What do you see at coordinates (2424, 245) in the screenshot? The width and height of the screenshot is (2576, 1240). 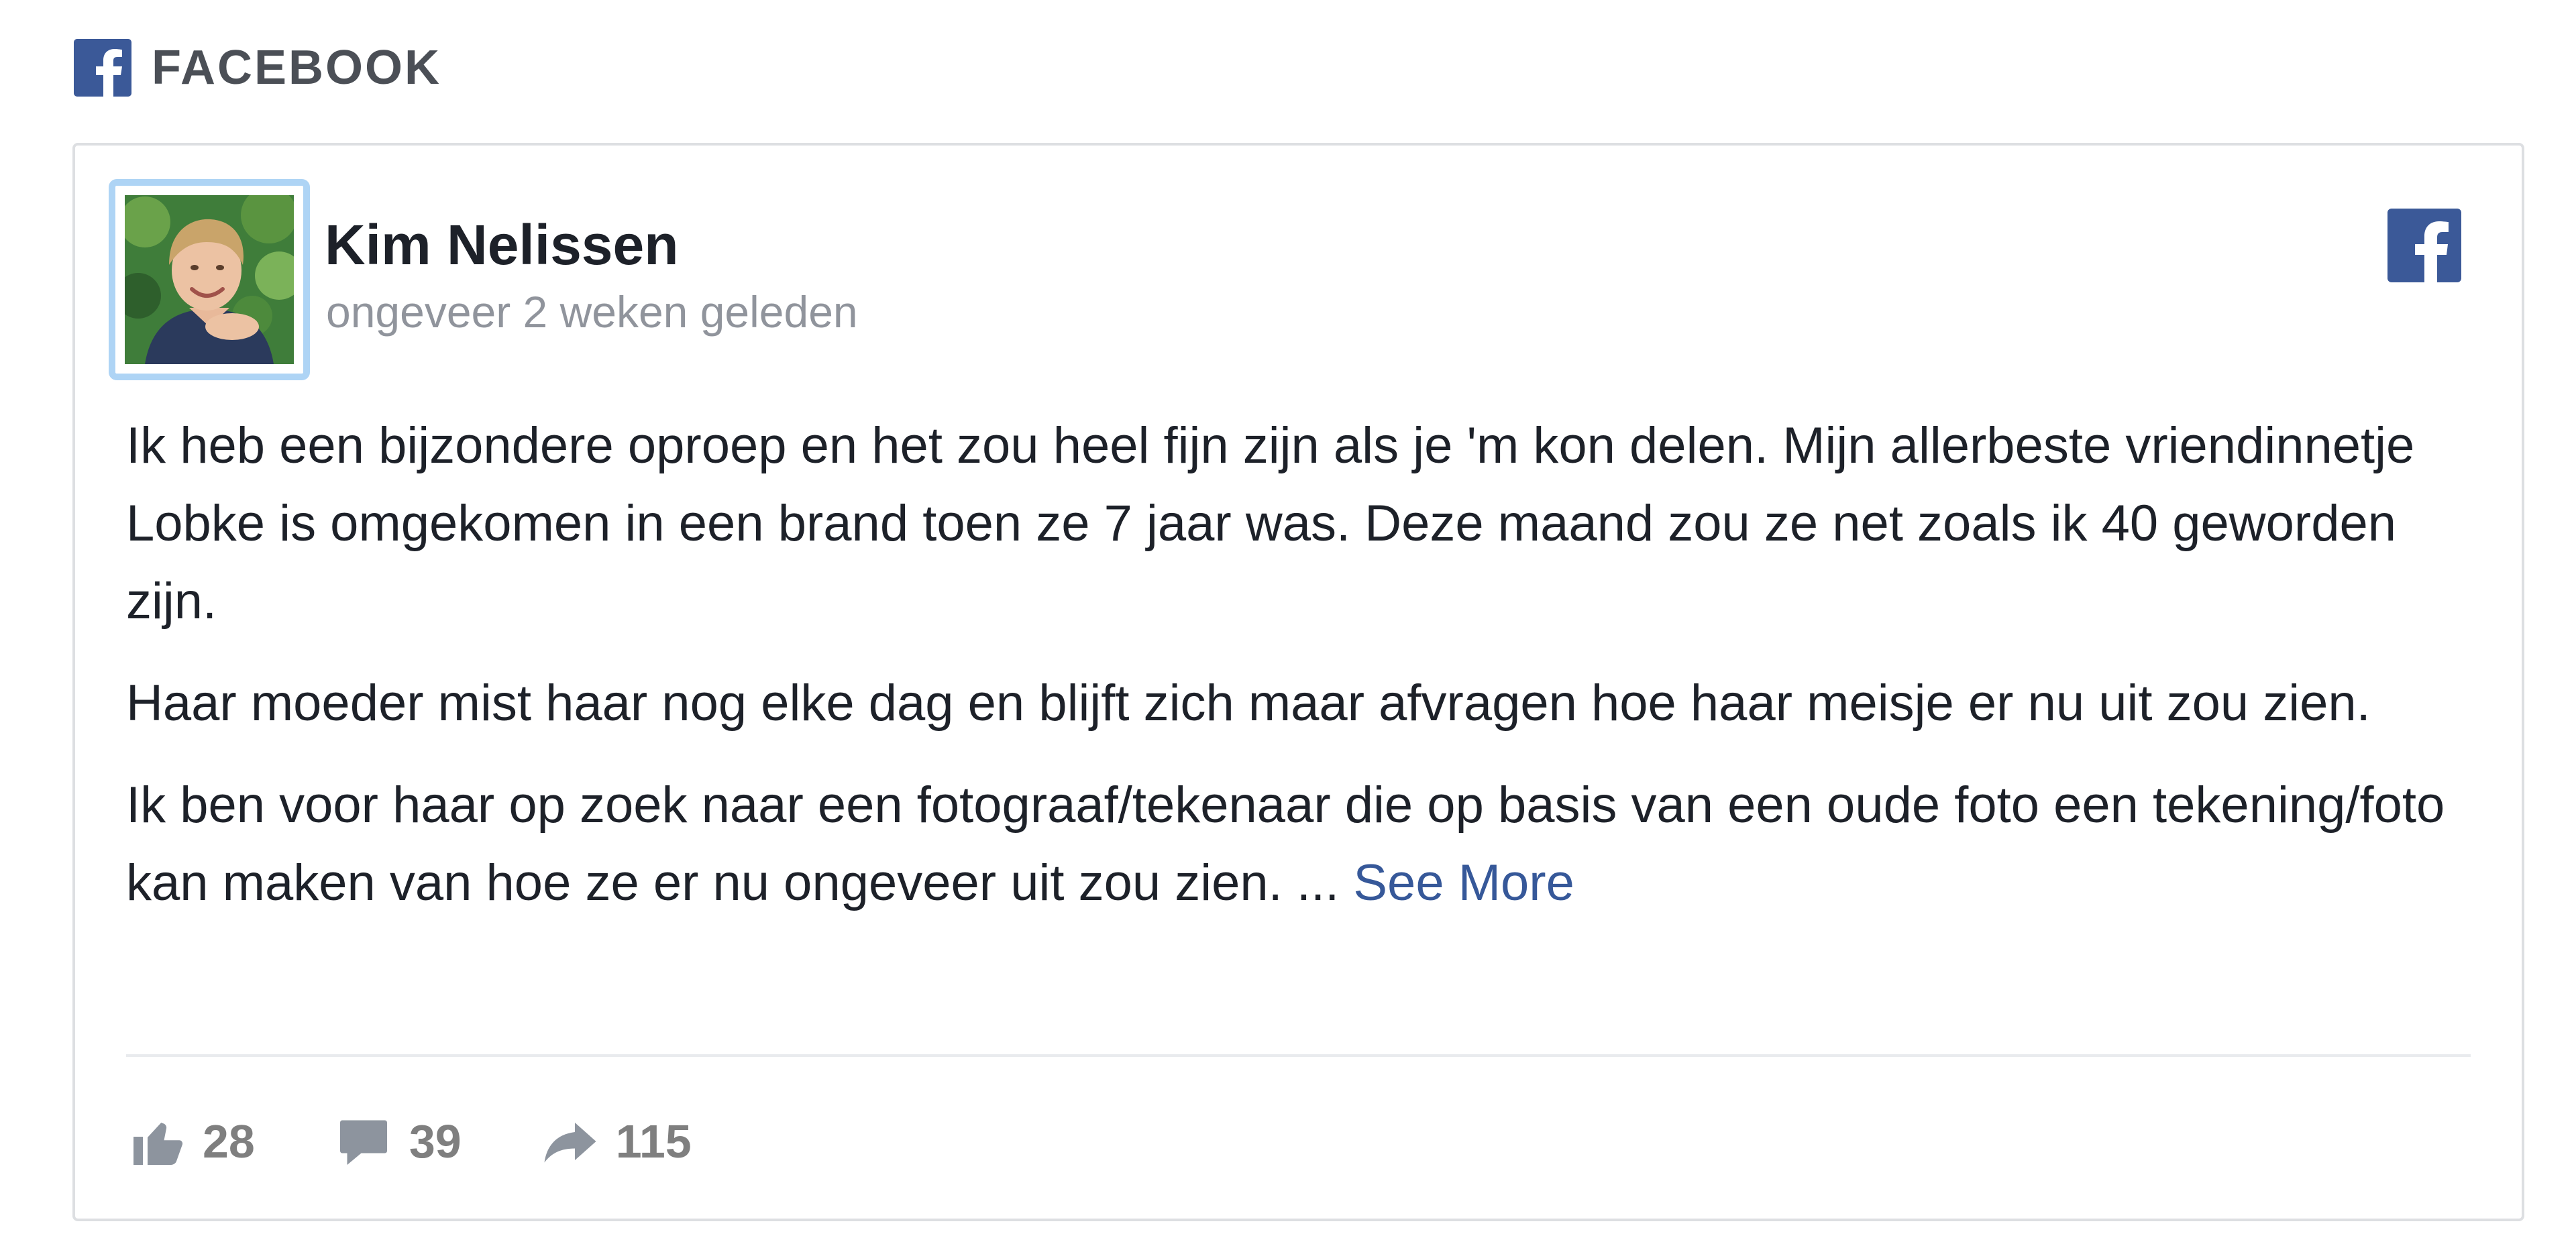 I see `facebook-corner-icon` at bounding box center [2424, 245].